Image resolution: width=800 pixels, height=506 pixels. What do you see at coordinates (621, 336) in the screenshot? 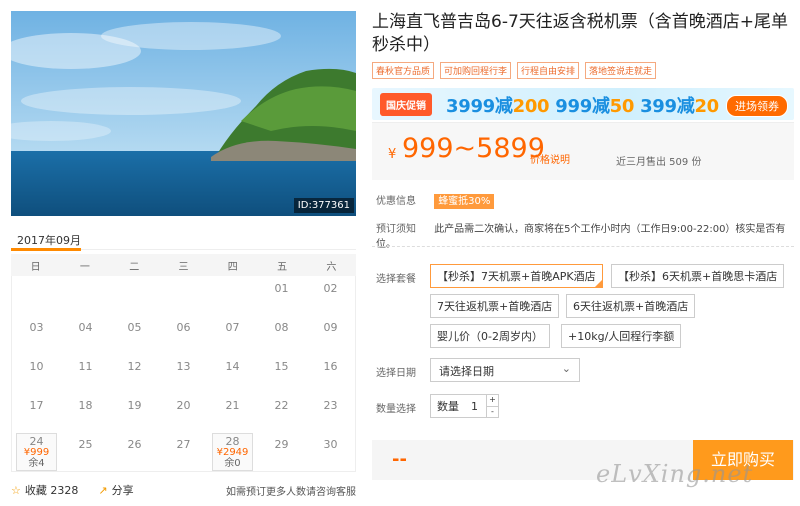
I see `package-option: +10kg/人回程行李额` at bounding box center [621, 336].